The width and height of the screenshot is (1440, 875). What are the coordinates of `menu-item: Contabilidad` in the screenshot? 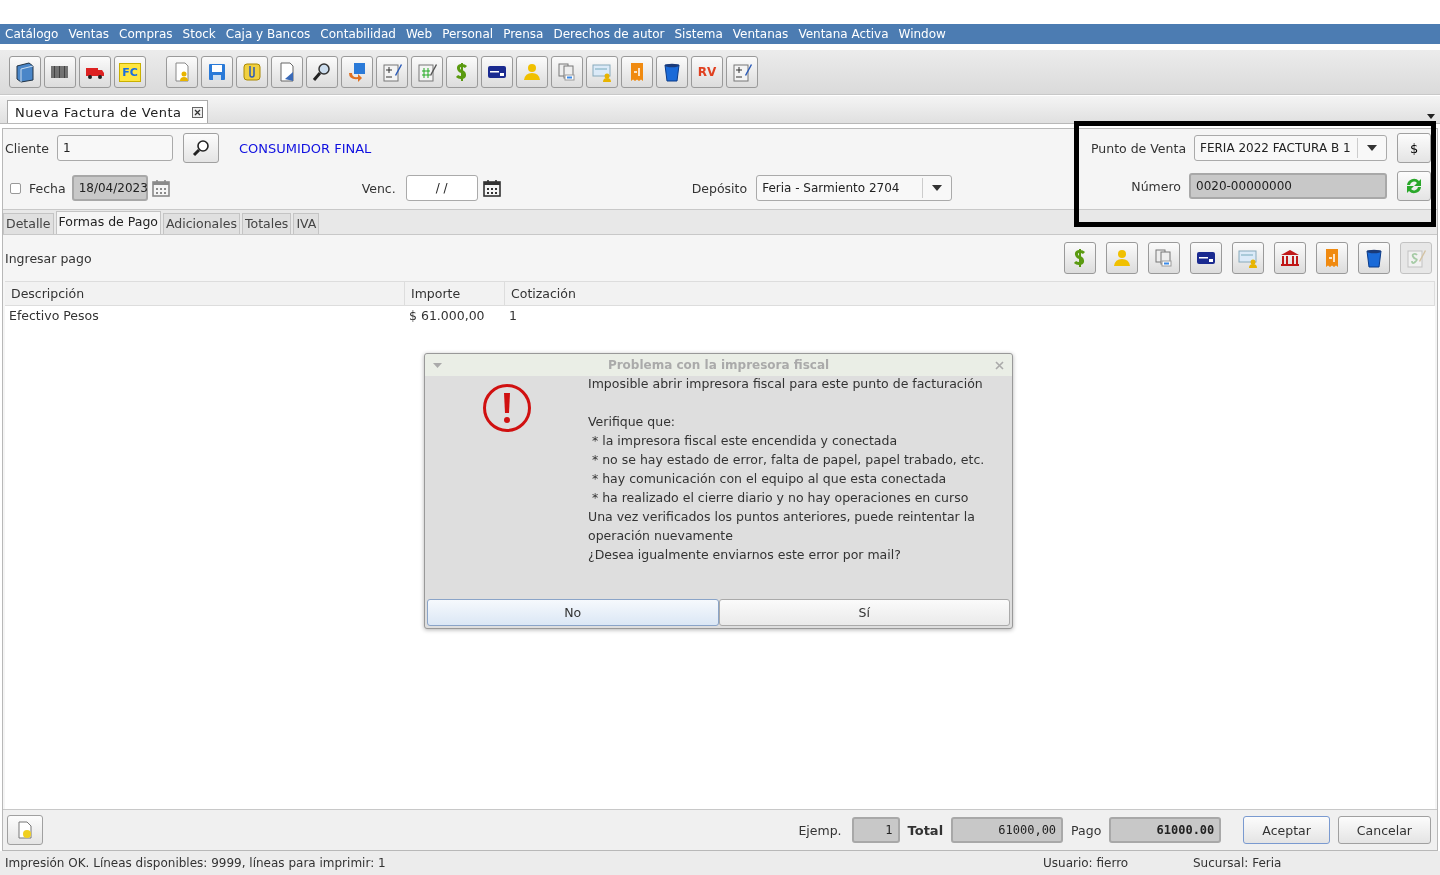 It's located at (358, 34).